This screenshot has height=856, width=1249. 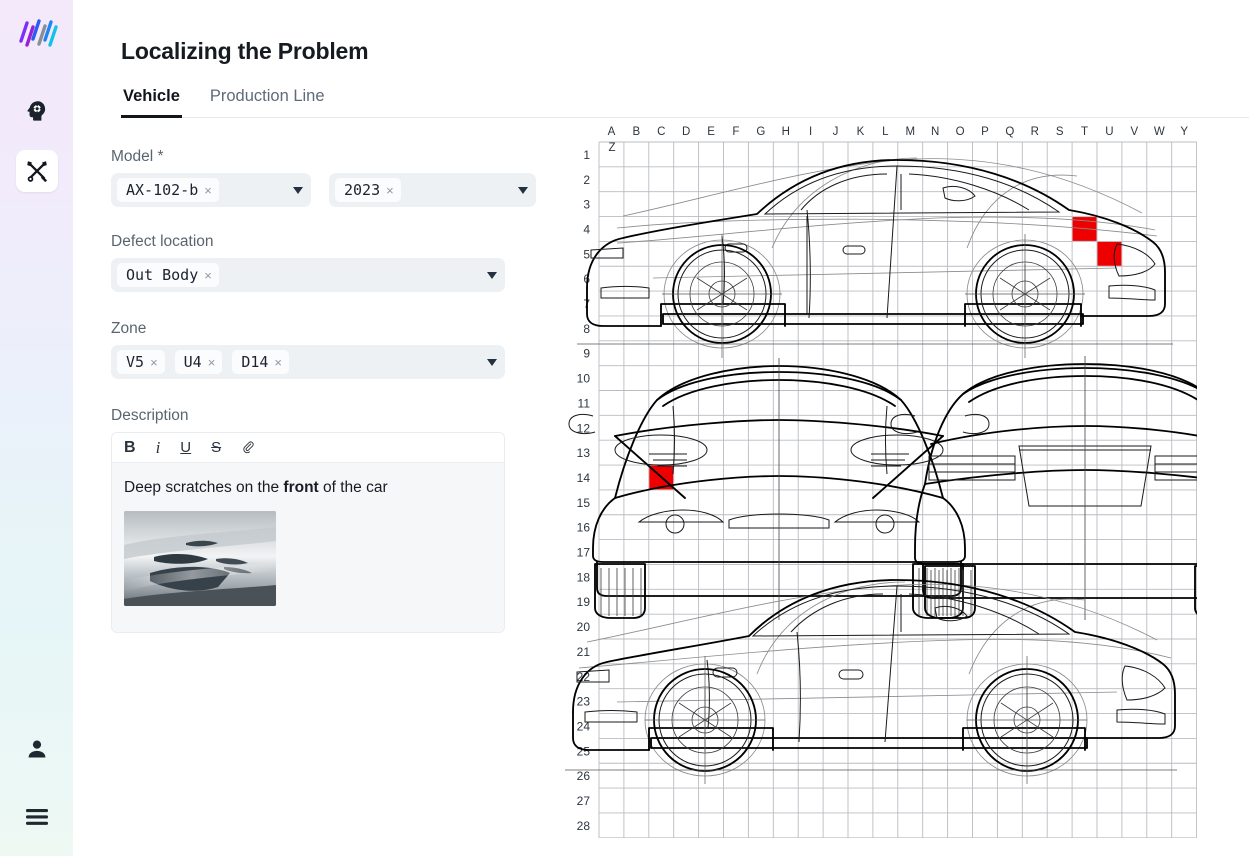 I want to click on highlight-cell, so click(x=1109, y=253).